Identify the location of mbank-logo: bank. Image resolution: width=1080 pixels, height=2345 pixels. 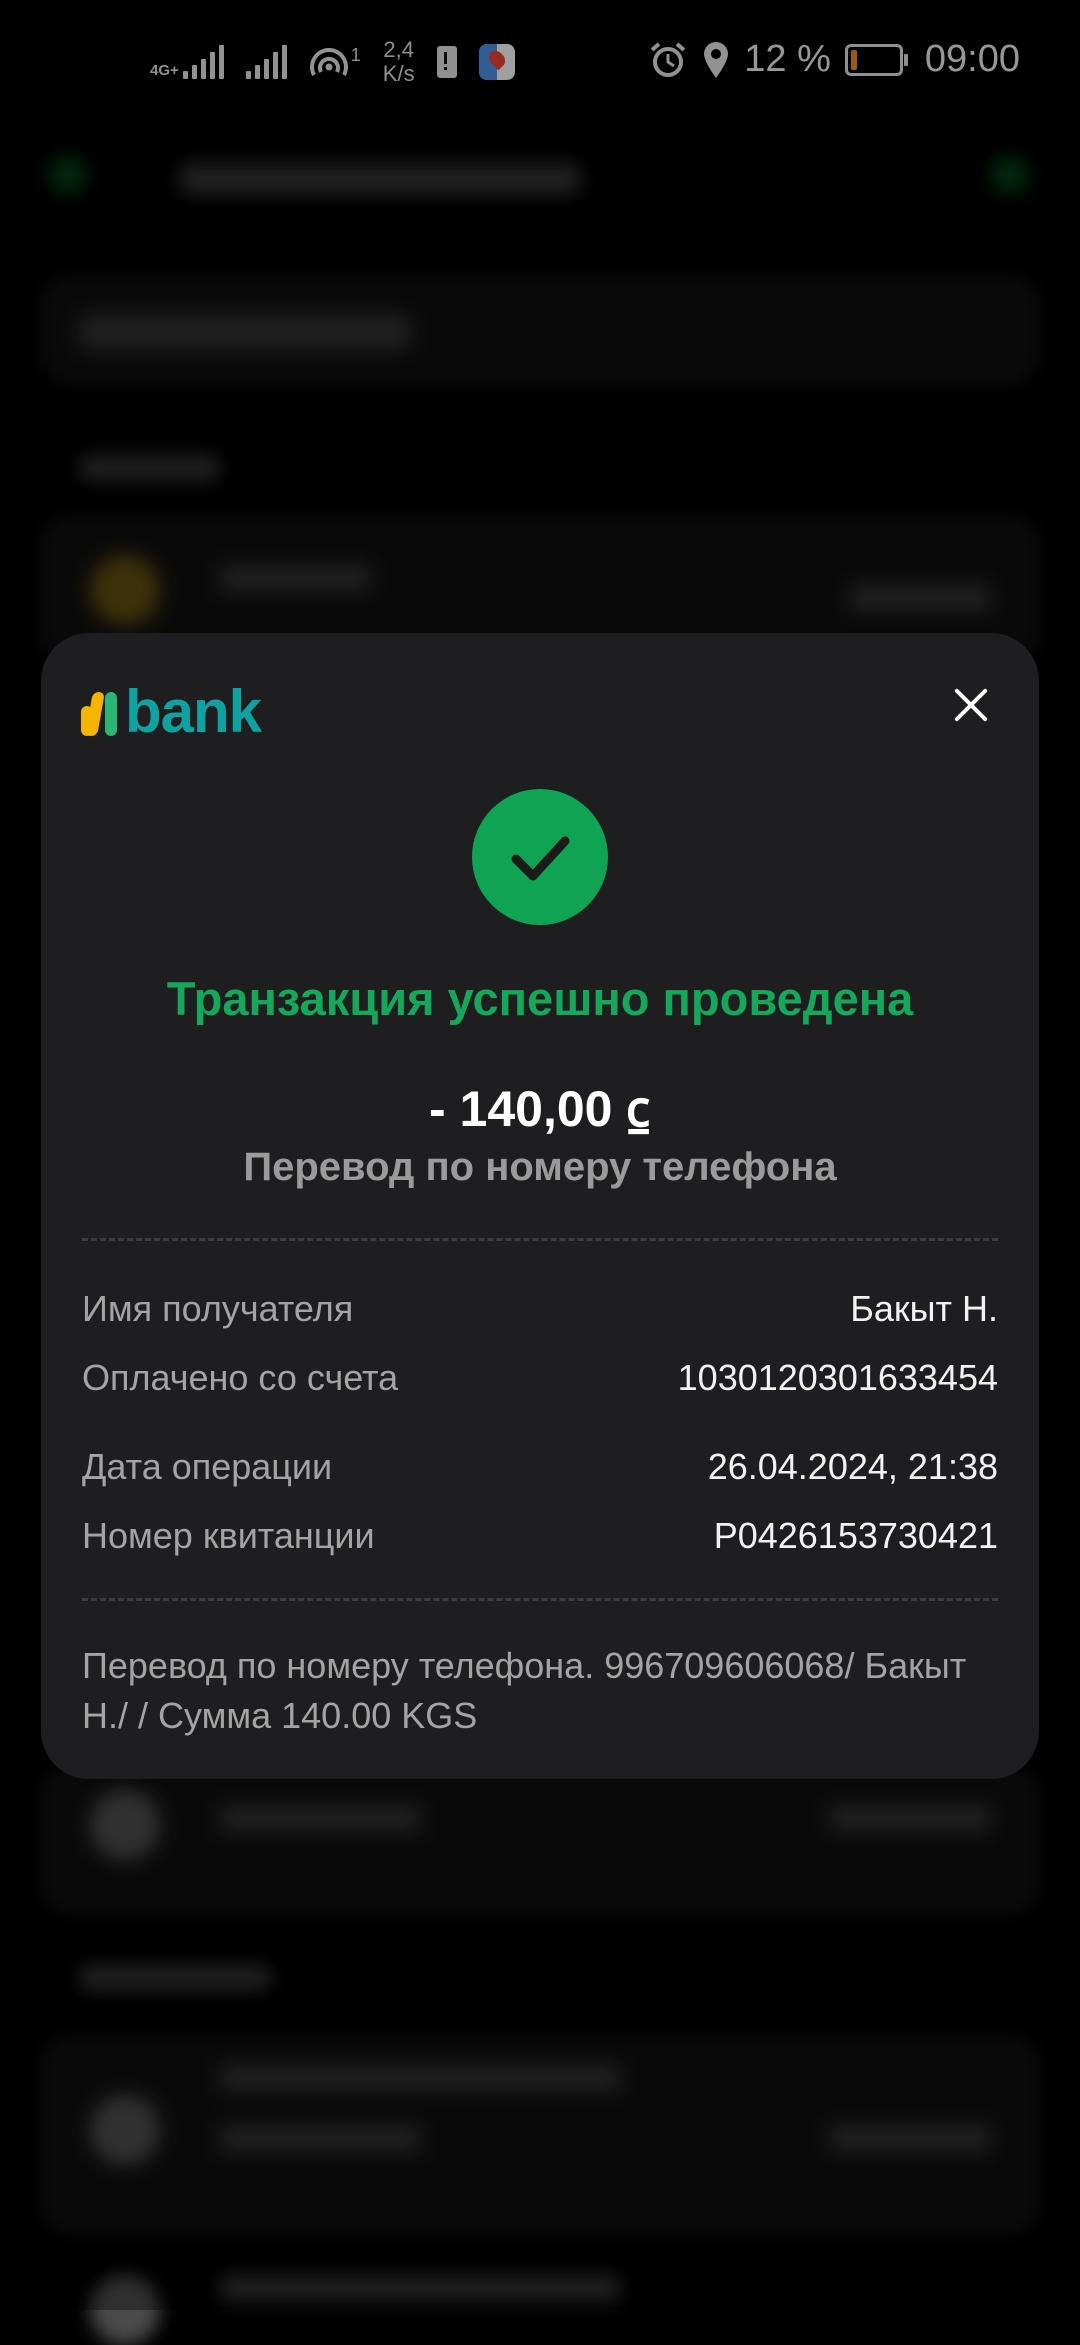
(171, 712).